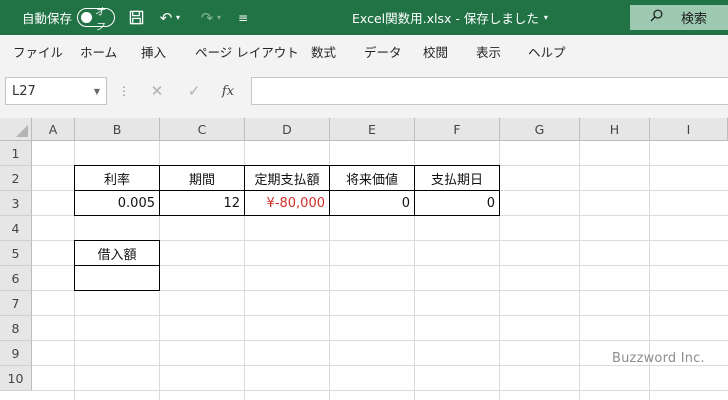 The height and width of the screenshot is (400, 728). I want to click on tab-home: ホーム, so click(98, 51).